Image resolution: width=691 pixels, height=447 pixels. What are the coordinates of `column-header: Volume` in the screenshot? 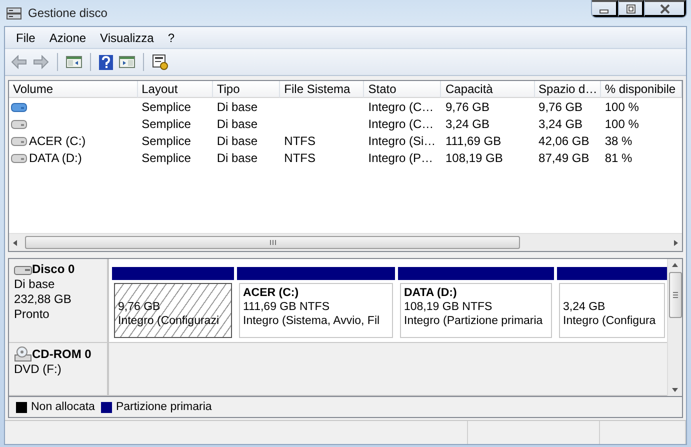 It's located at (73, 89).